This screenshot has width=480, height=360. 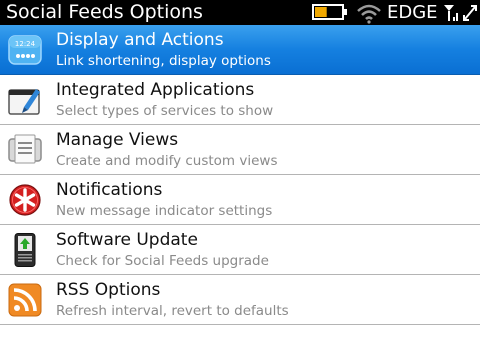 I want to click on battery-icon, so click(x=329, y=12).